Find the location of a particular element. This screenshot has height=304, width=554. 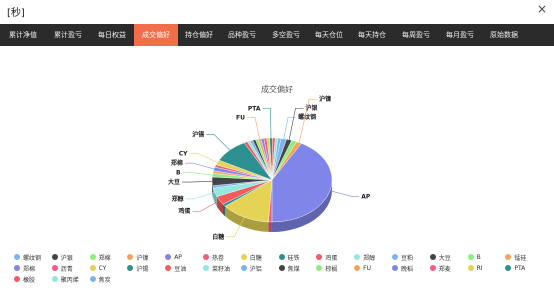

legend-item: 郑醇 is located at coordinates (373, 257).